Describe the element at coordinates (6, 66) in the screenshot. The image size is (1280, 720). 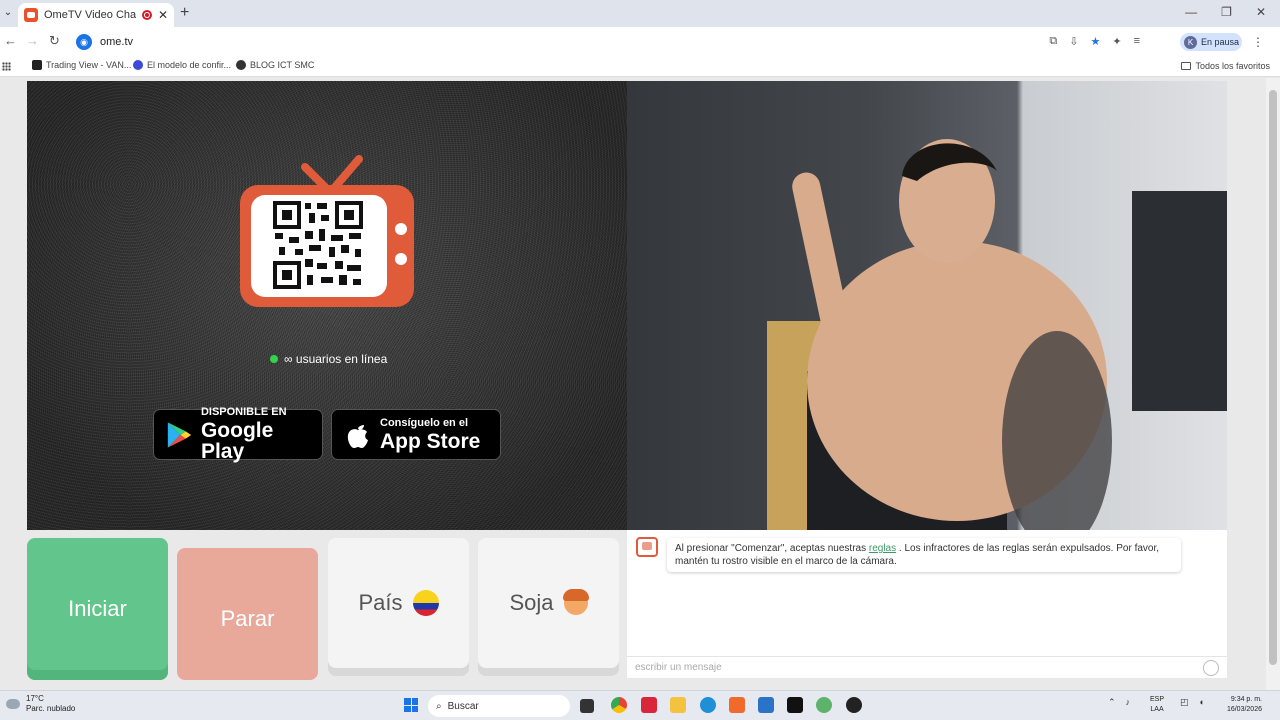
I see `apps-grid-icon` at that location.